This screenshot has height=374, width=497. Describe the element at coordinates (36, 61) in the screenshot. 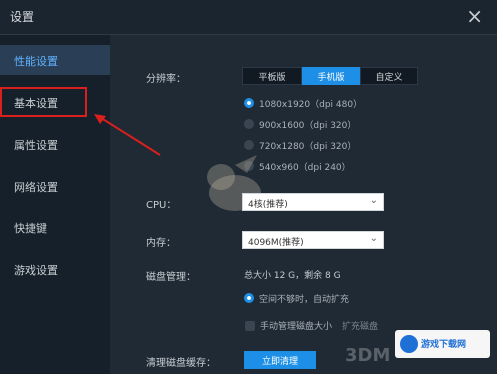

I see `sidebar-item-label: 性能设置` at that location.